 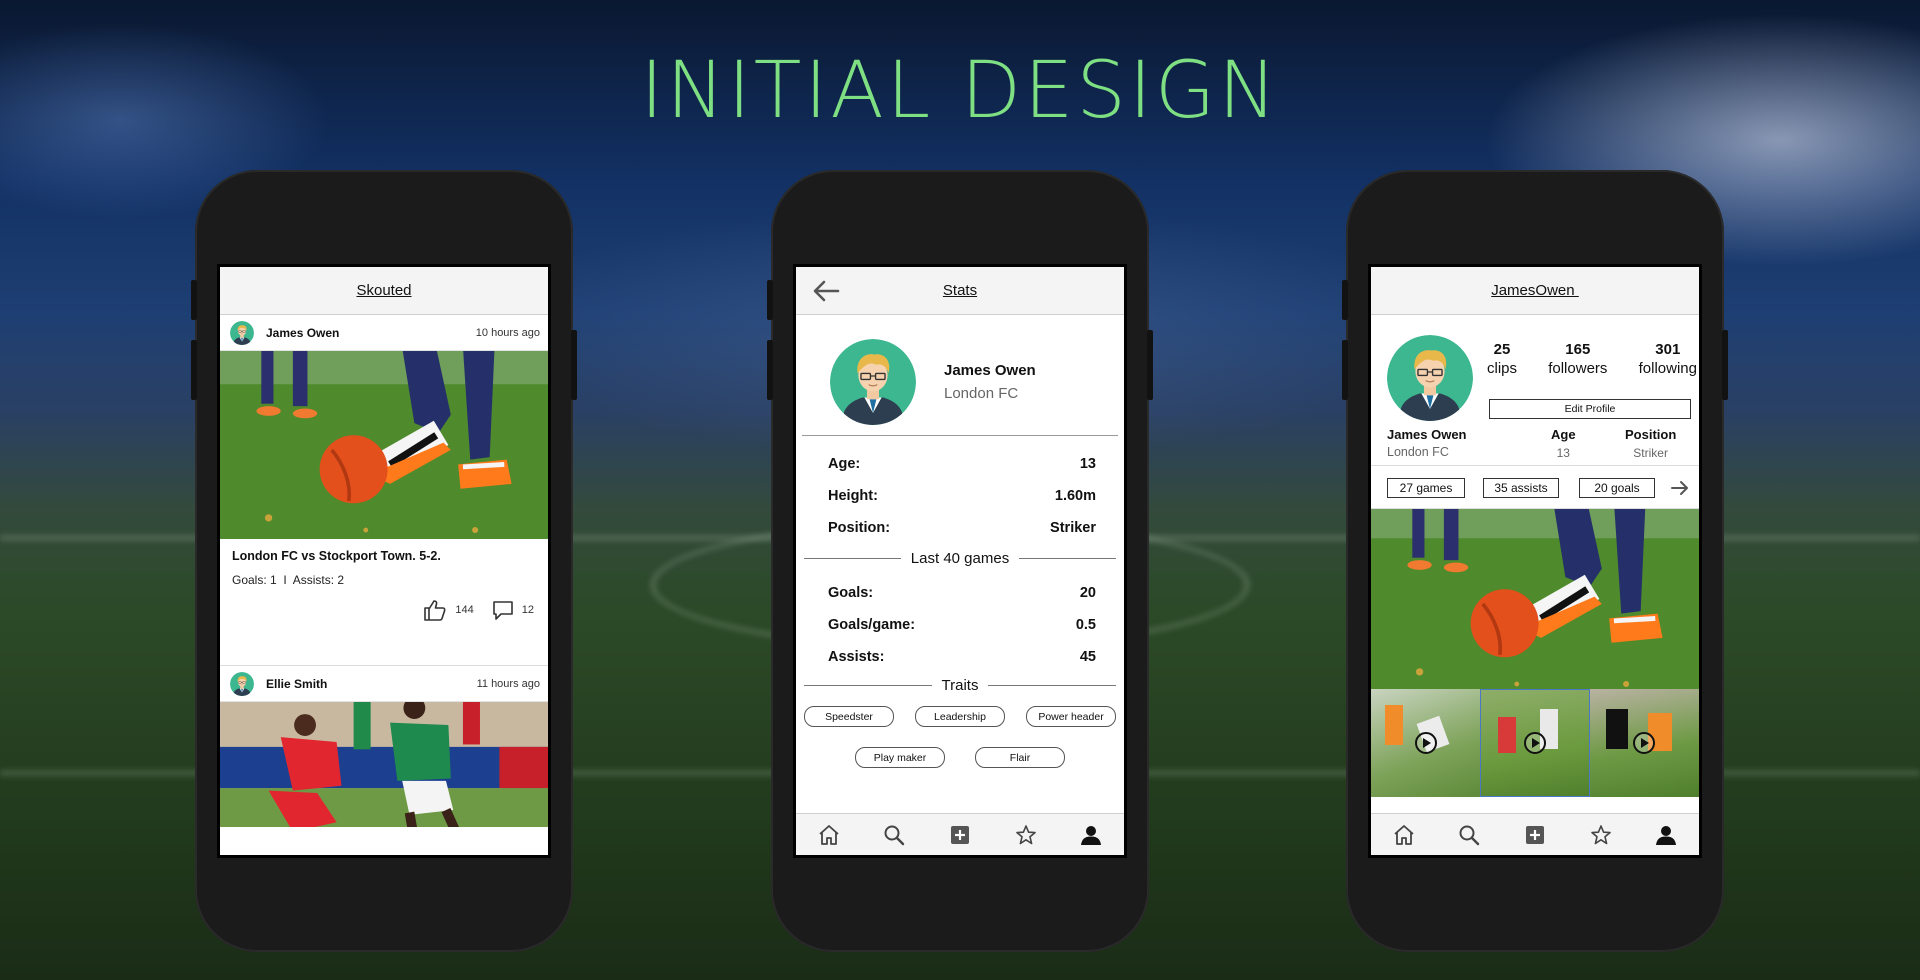 I want to click on app-title: Skouted, so click(x=383, y=290).